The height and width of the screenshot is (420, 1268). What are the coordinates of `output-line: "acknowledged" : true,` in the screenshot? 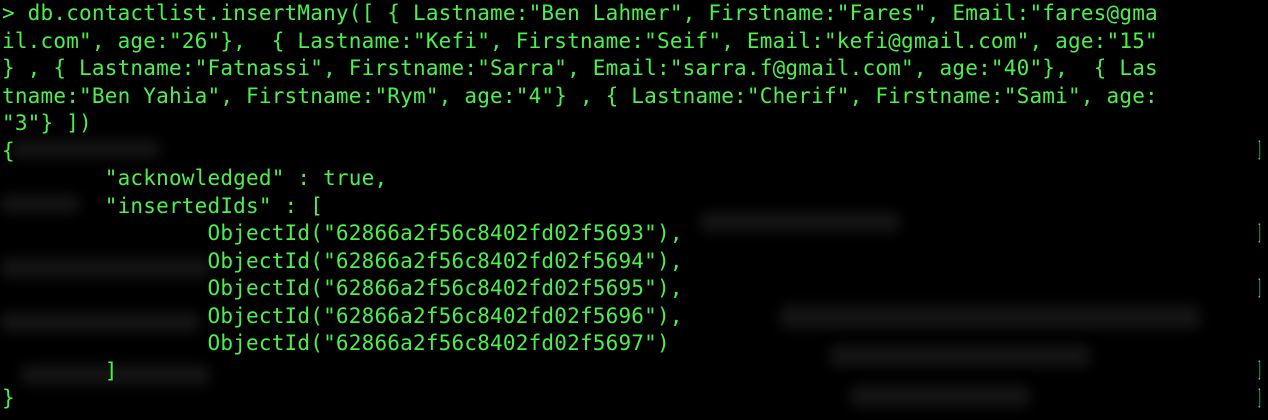 It's located at (195, 178).